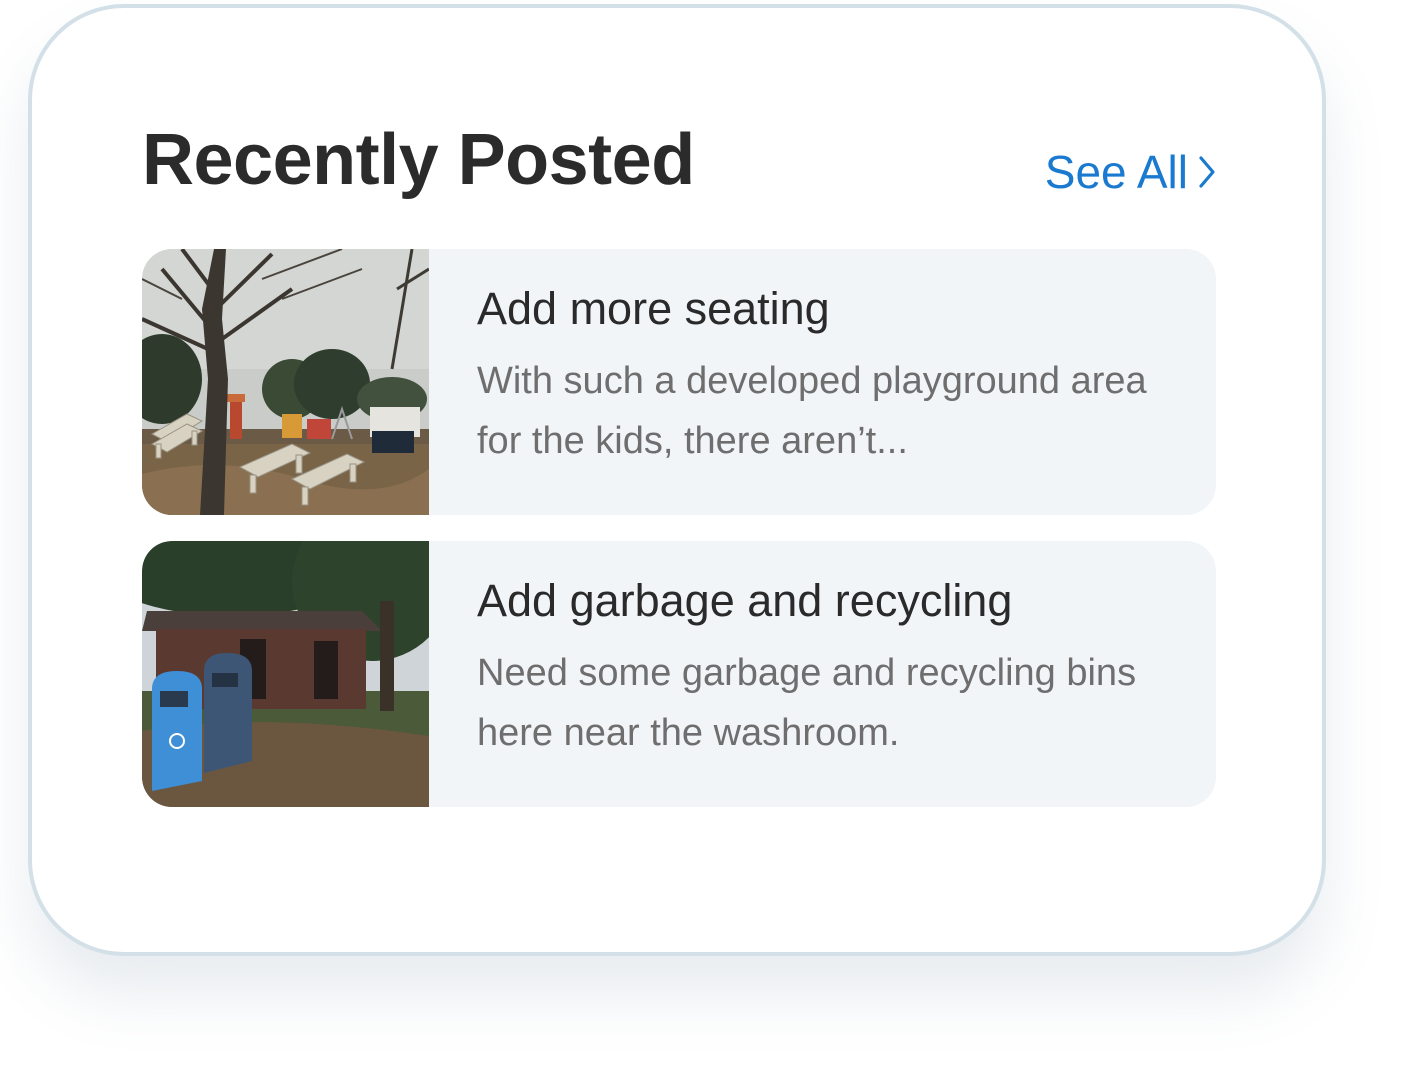 This screenshot has height=1084, width=1416. I want to click on chevron-right-icon, so click(1207, 172).